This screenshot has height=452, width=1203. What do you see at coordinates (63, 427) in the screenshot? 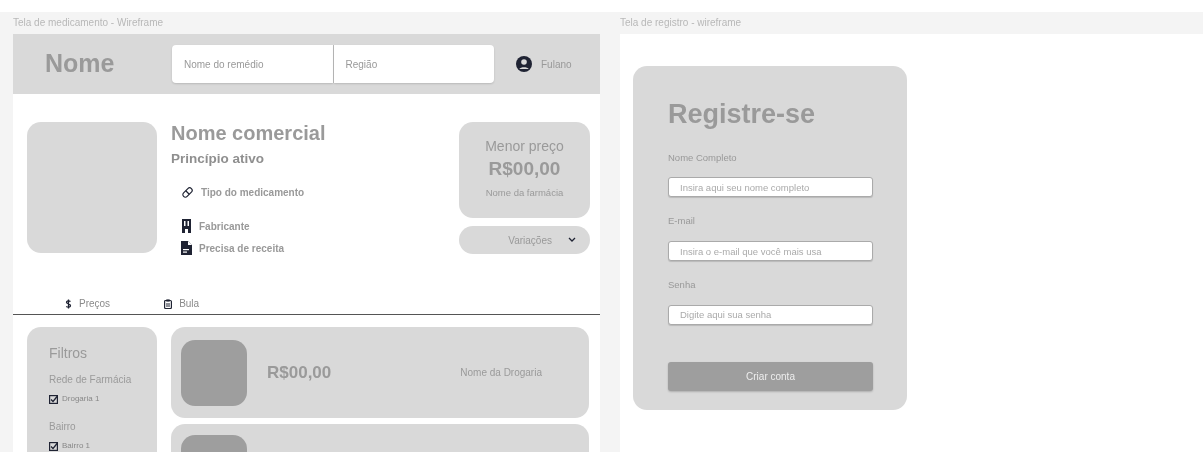
I see `filter-group-title: Bairro` at bounding box center [63, 427].